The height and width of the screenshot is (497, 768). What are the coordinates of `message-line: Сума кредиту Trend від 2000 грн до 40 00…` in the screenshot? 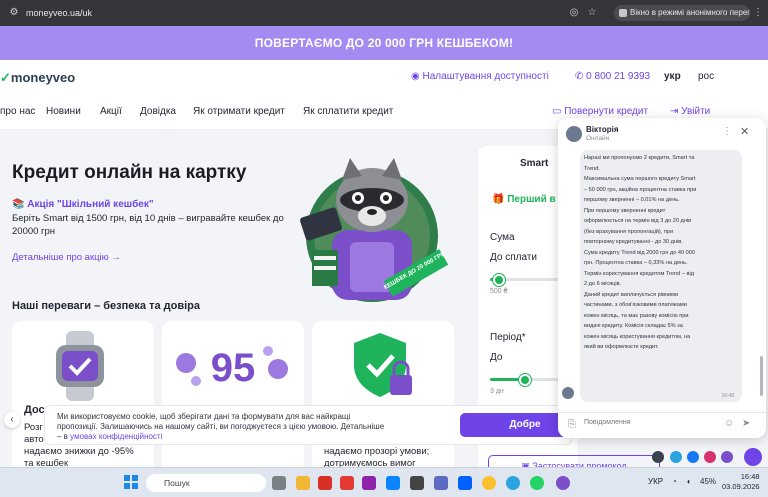 It's located at (640, 252).